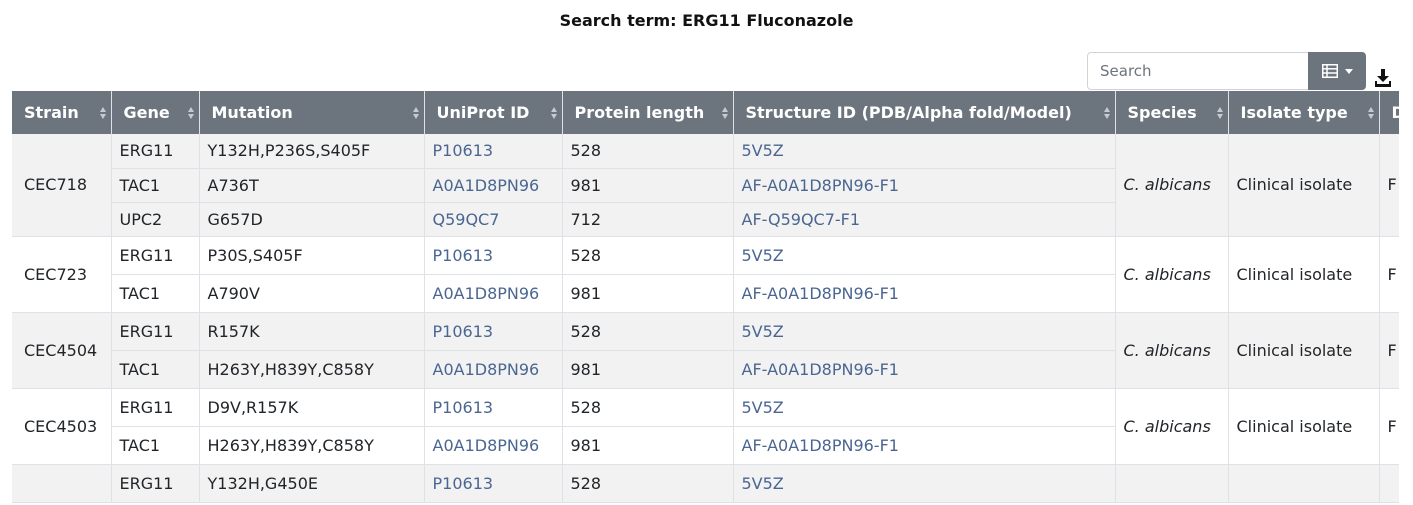 The height and width of the screenshot is (505, 1413). What do you see at coordinates (312, 331) in the screenshot?
I see `mutation-cell: R157K` at bounding box center [312, 331].